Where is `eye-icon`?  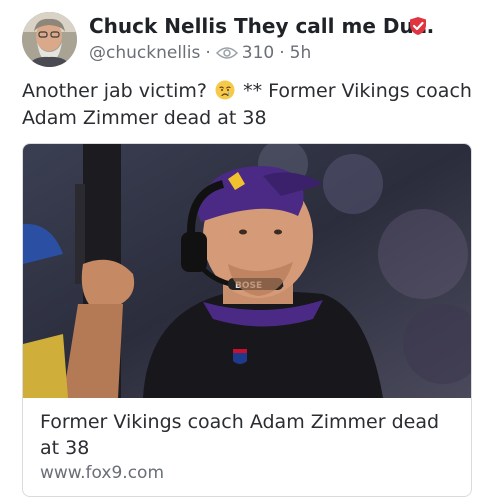
eye-icon is located at coordinates (226, 53).